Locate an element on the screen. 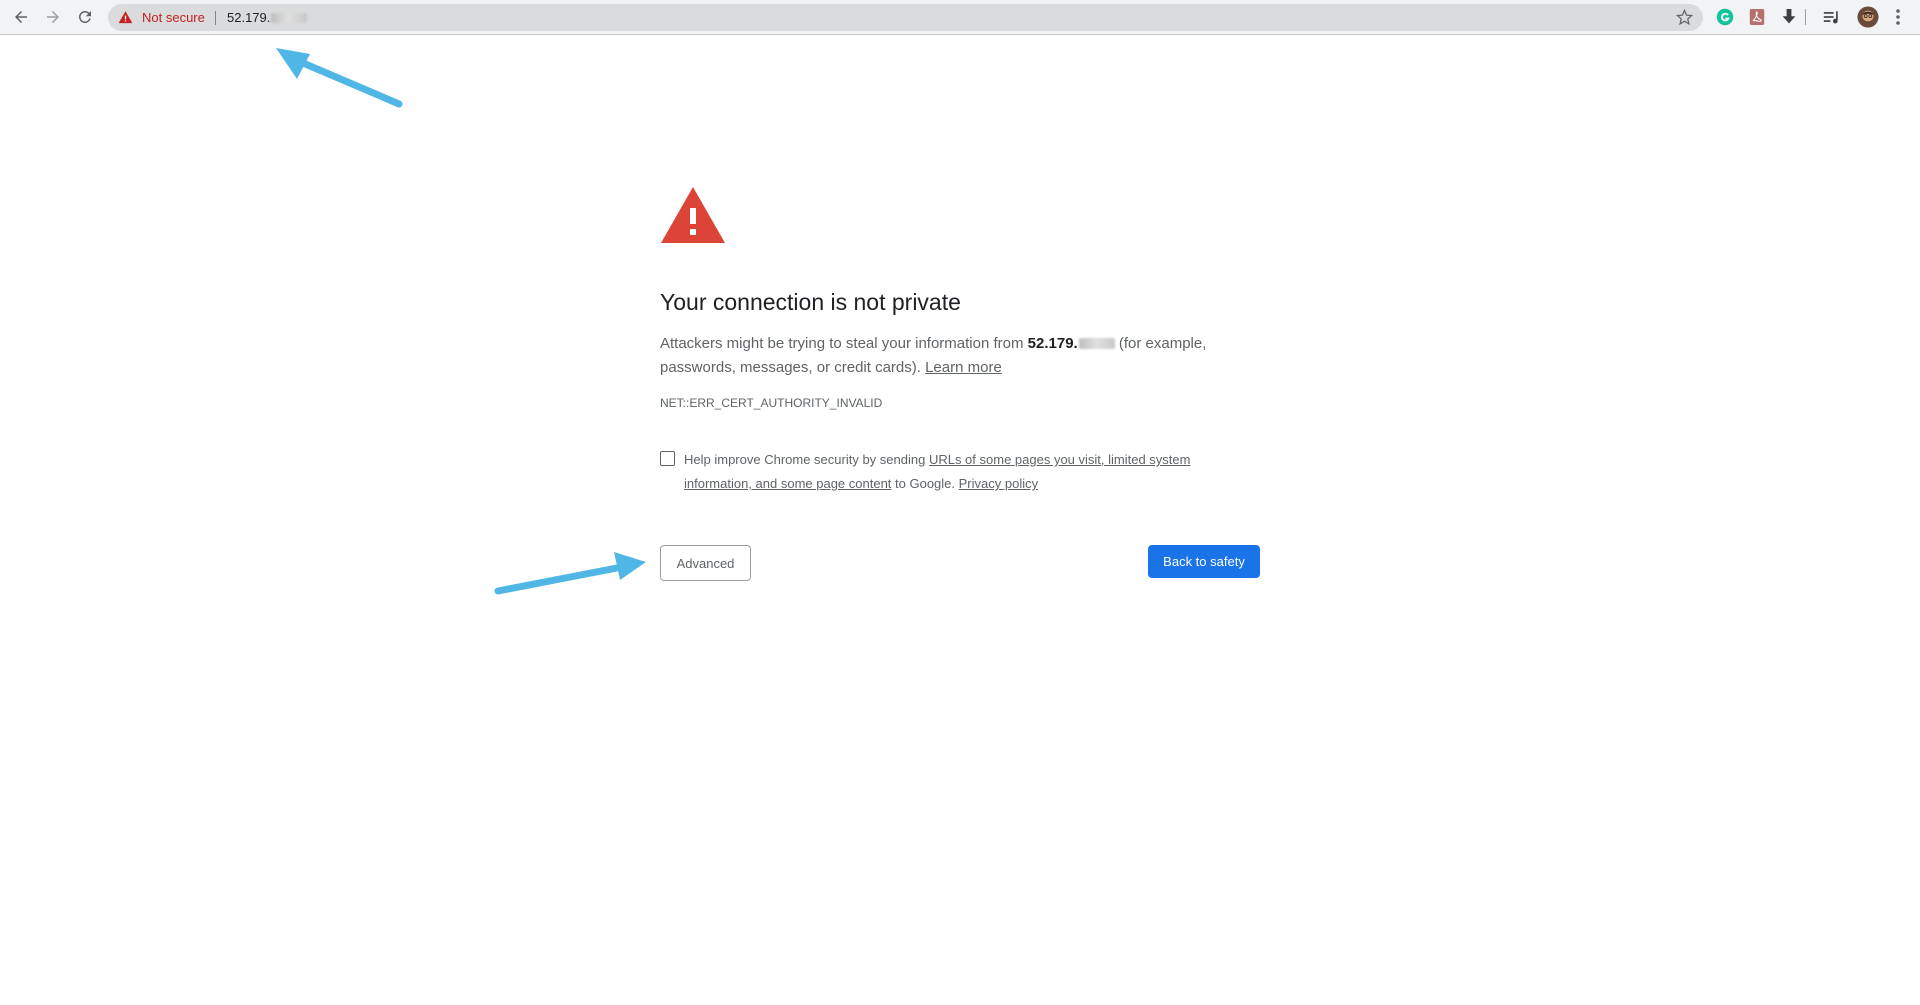 The image size is (1920, 1005). danger-triangle-icon is located at coordinates (693, 215).